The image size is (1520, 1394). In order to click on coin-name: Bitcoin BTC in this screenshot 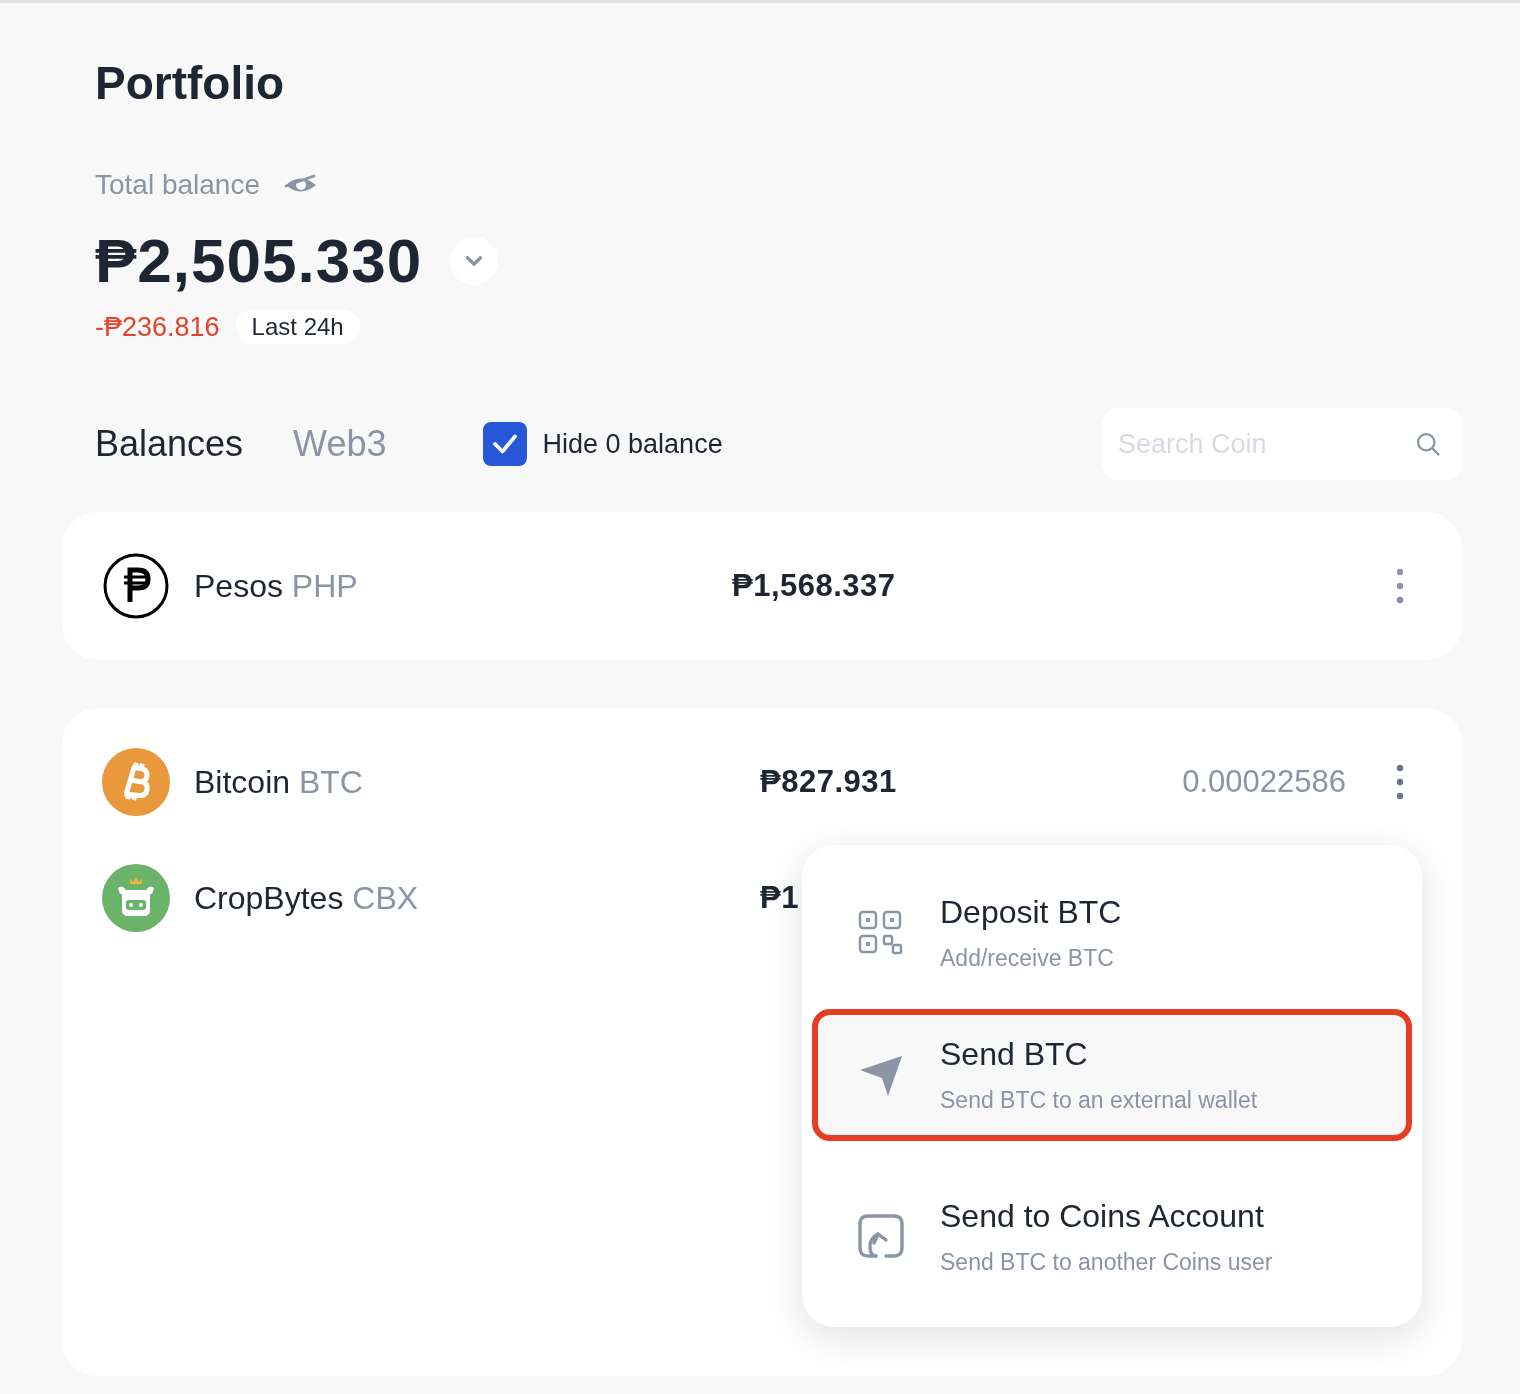, I will do `click(279, 782)`.